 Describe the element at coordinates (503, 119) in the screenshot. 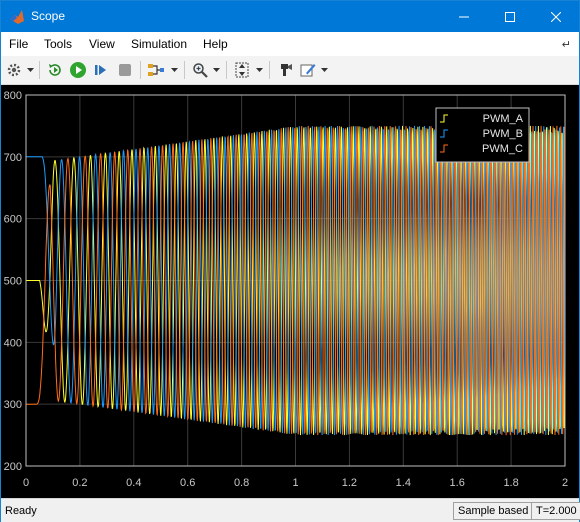

I see `legend-label: PWM_A` at that location.